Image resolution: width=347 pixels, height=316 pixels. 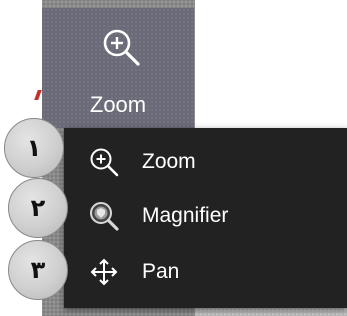 What do you see at coordinates (118, 104) in the screenshot?
I see `zoom-ribbon-label: Zoom` at bounding box center [118, 104].